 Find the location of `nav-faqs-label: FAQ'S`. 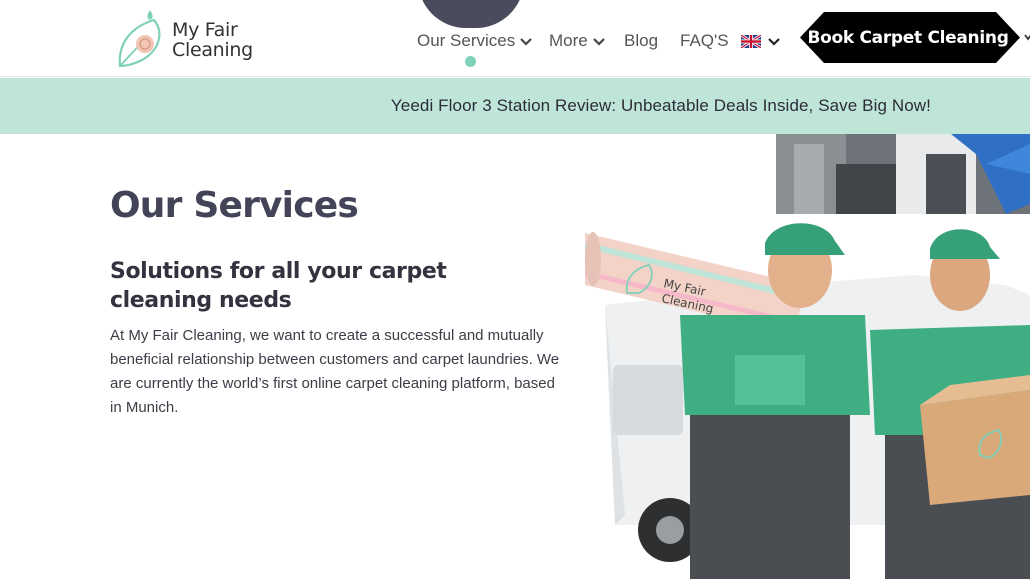

nav-faqs-label: FAQ'S is located at coordinates (704, 40).